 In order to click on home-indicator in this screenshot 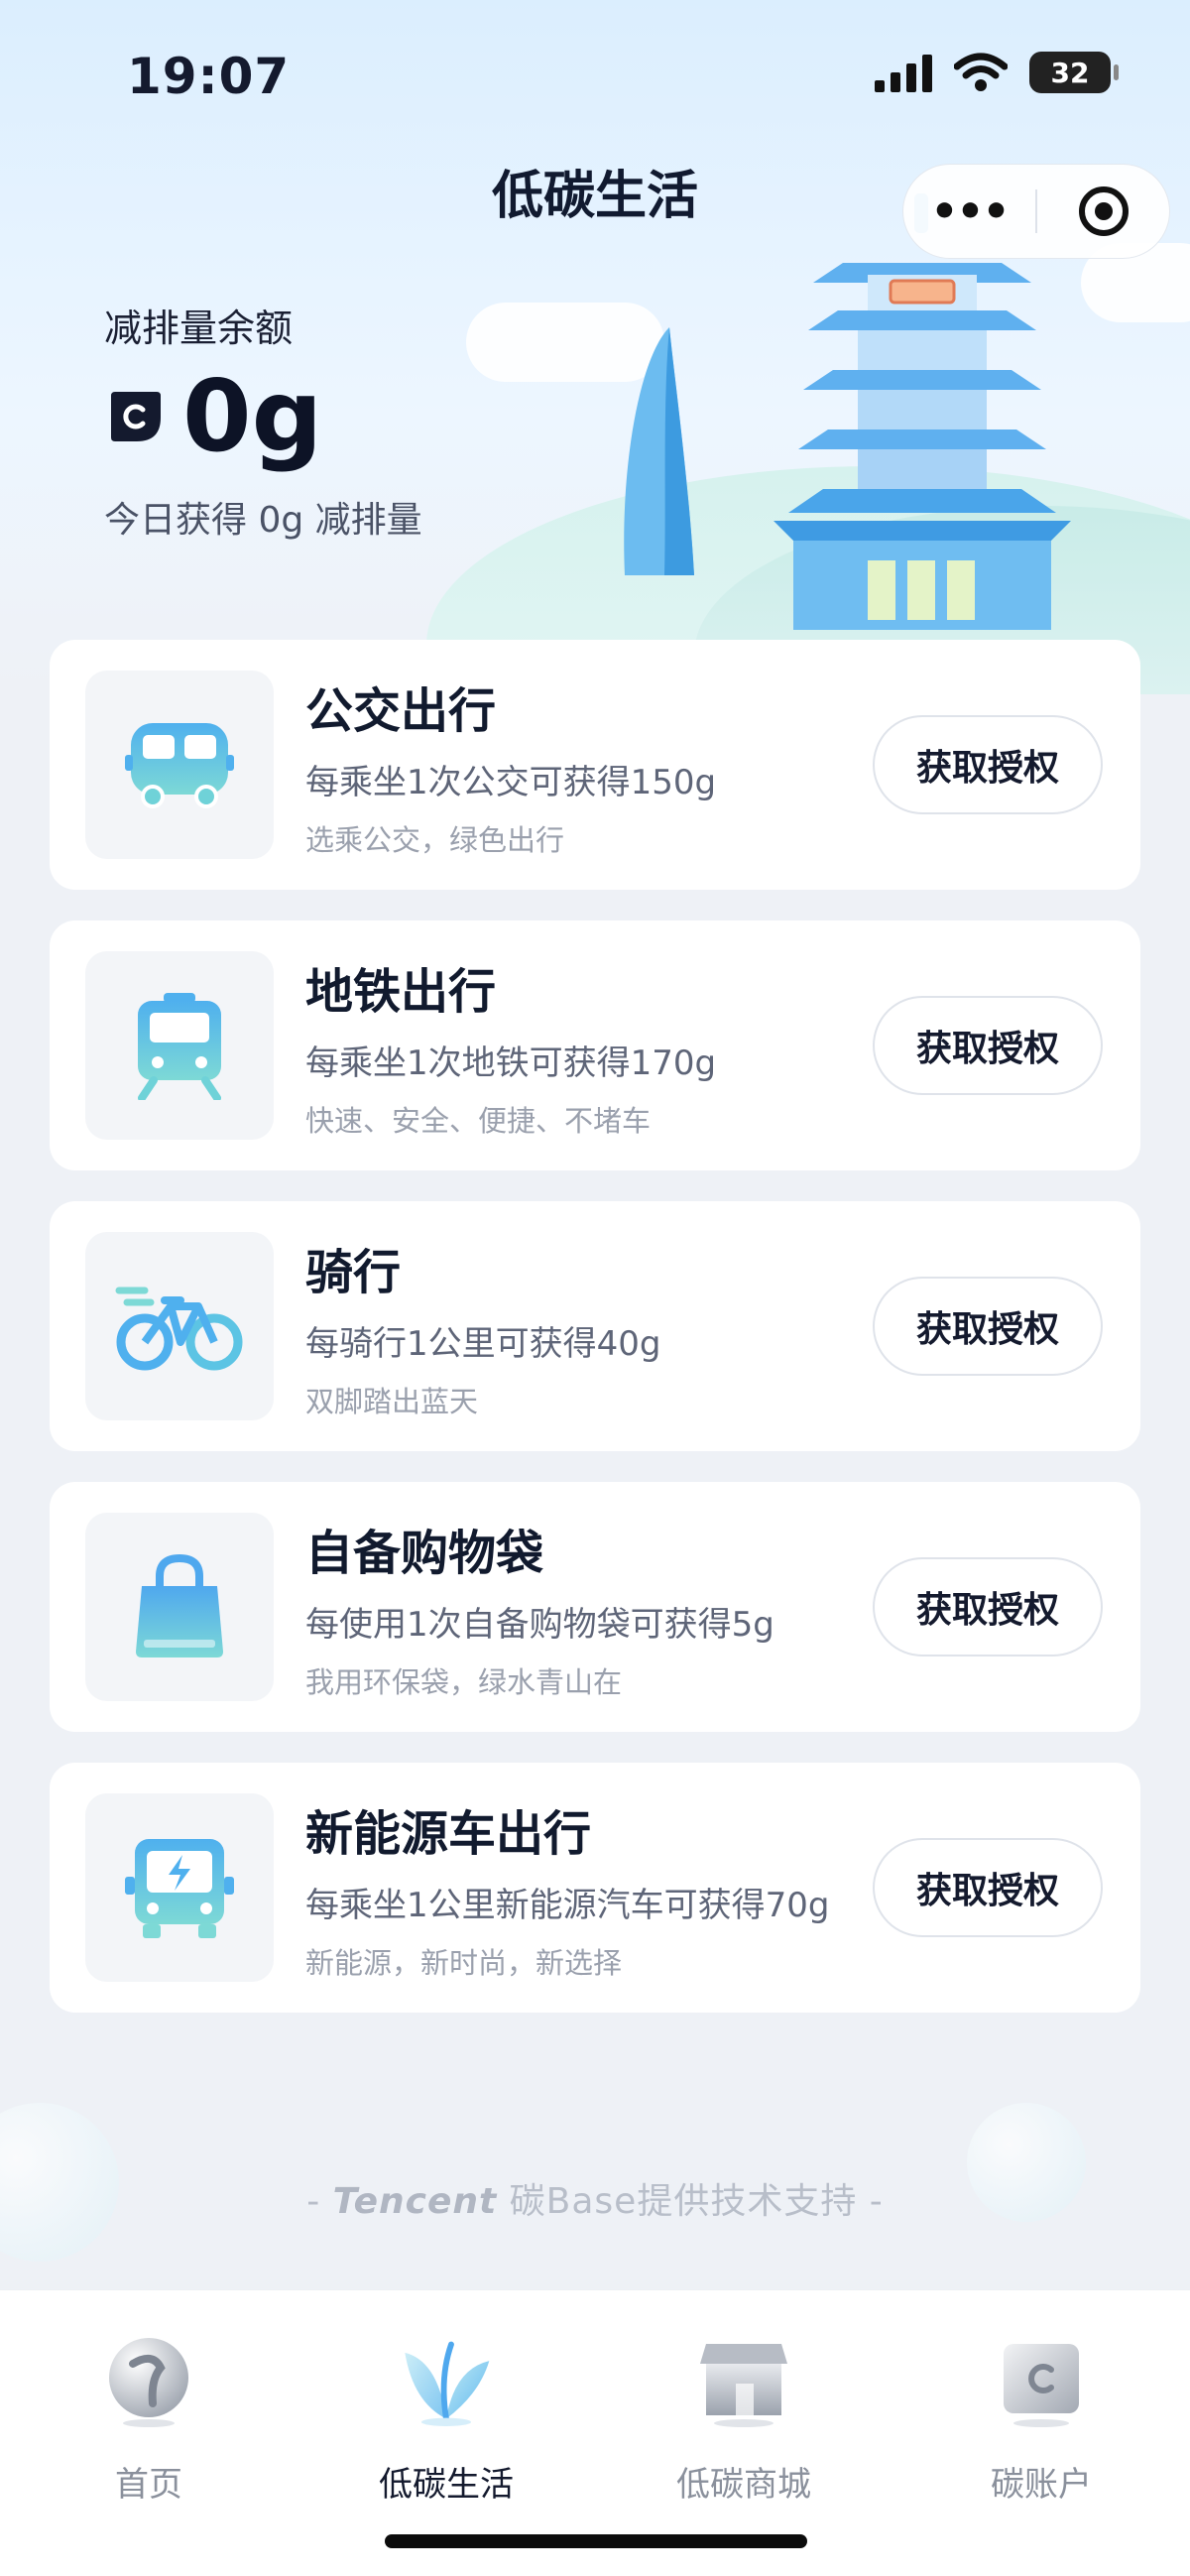, I will do `click(596, 2541)`.